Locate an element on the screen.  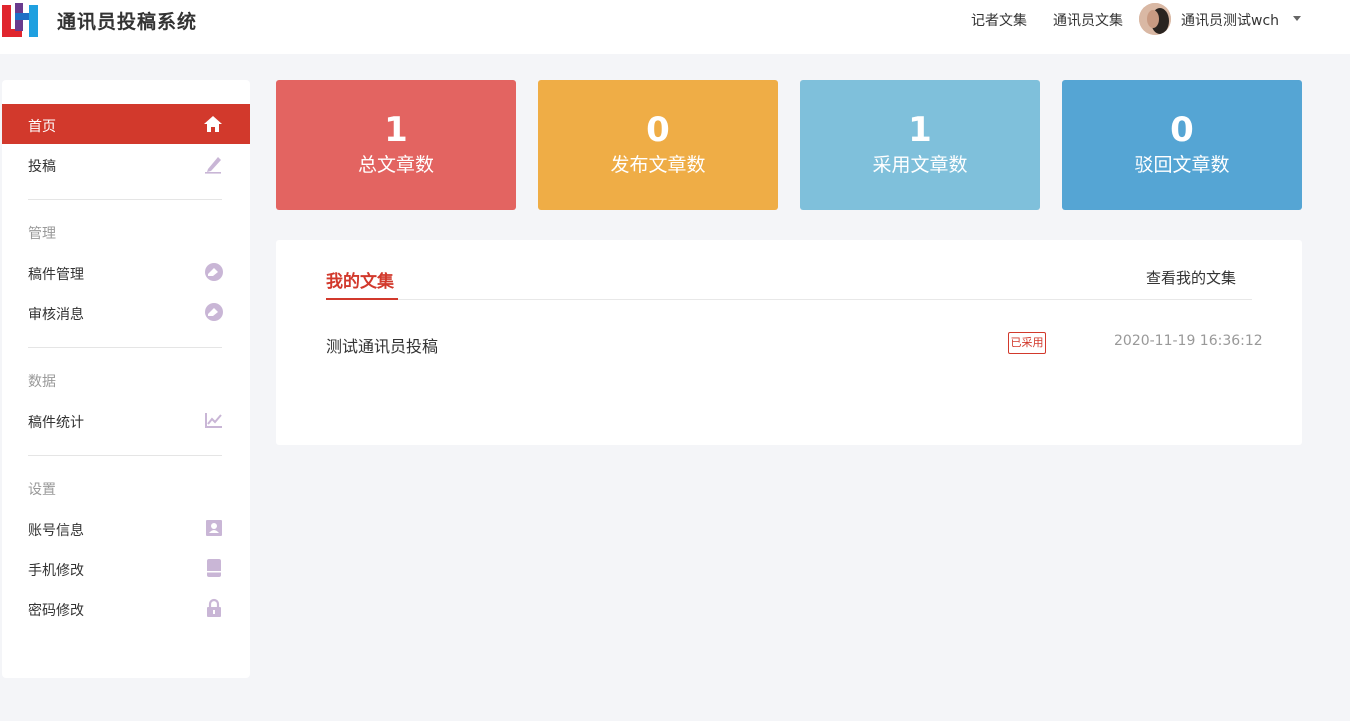
correspondent-collection-link: 通讯员文集 is located at coordinates (1088, 20).